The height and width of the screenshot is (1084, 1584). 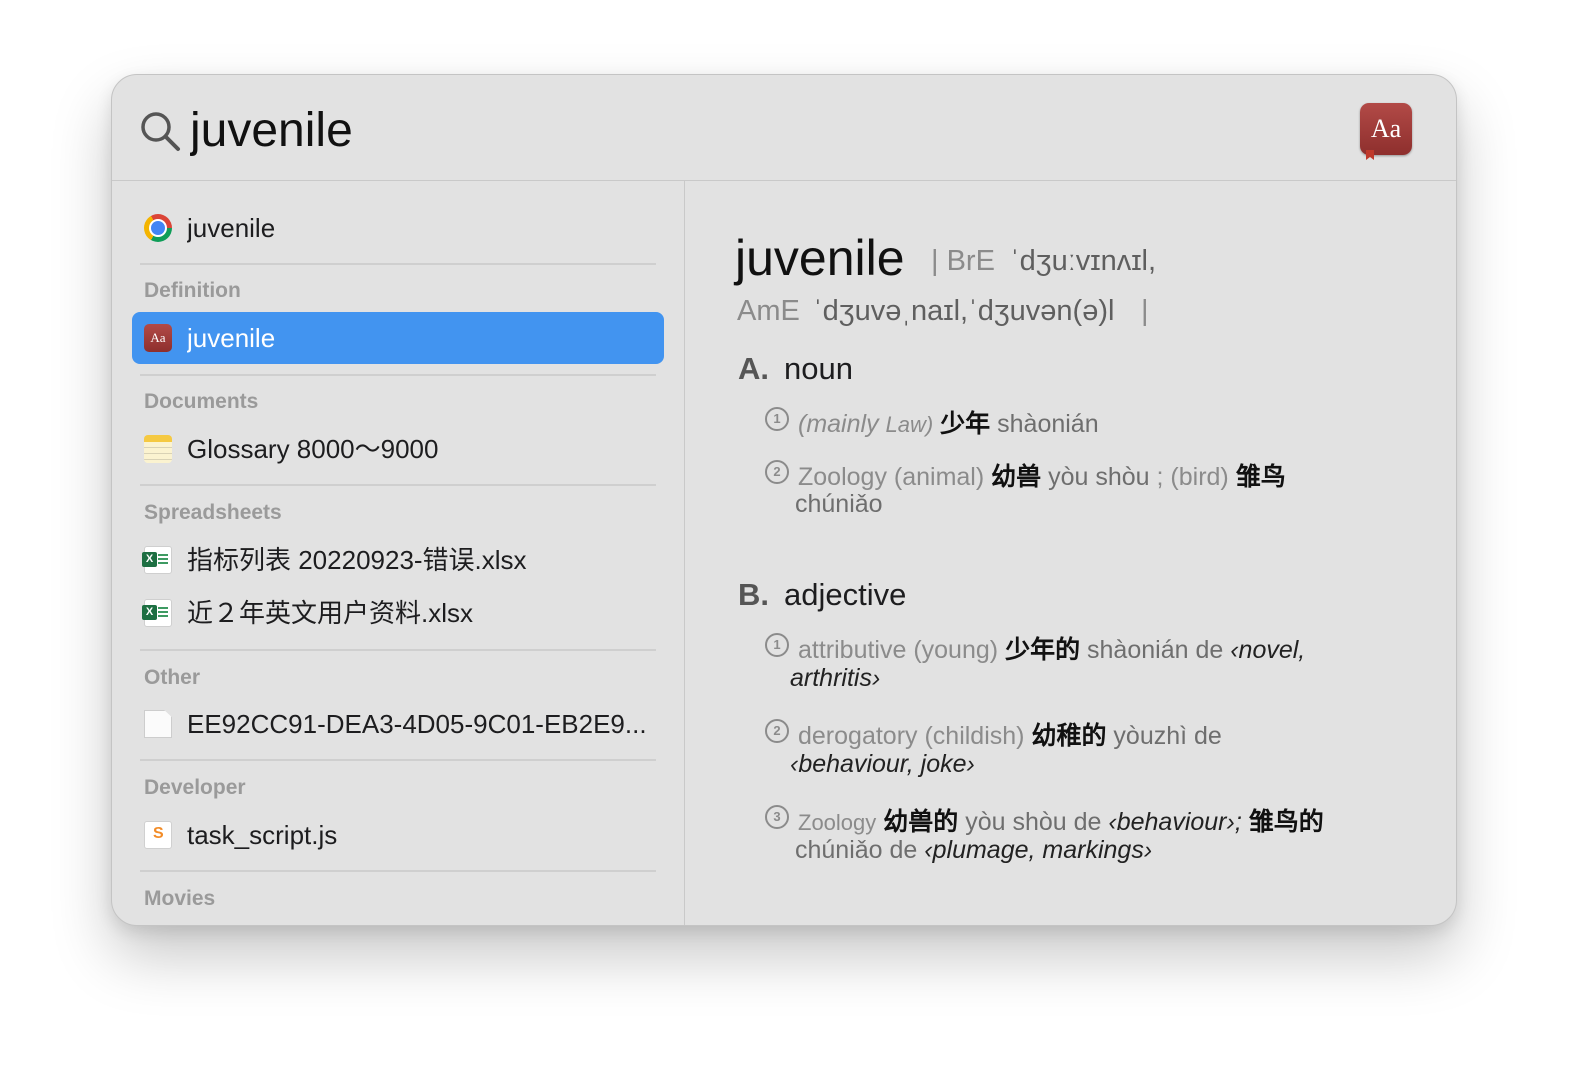 I want to click on ame-ipa: ˈdʒuvəˌnaɪl,ˈdʒuvən(ə)l, so click(x=964, y=311).